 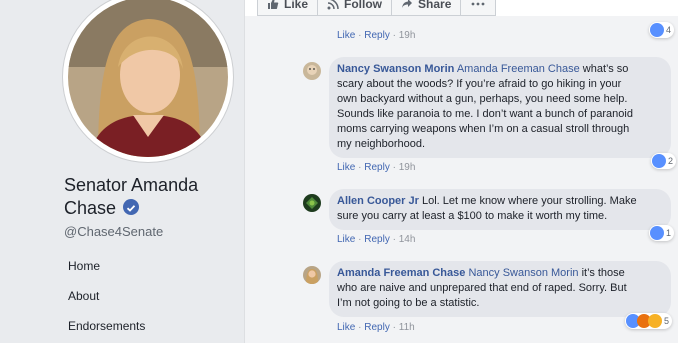 I want to click on reaction-count: 1, so click(x=669, y=233).